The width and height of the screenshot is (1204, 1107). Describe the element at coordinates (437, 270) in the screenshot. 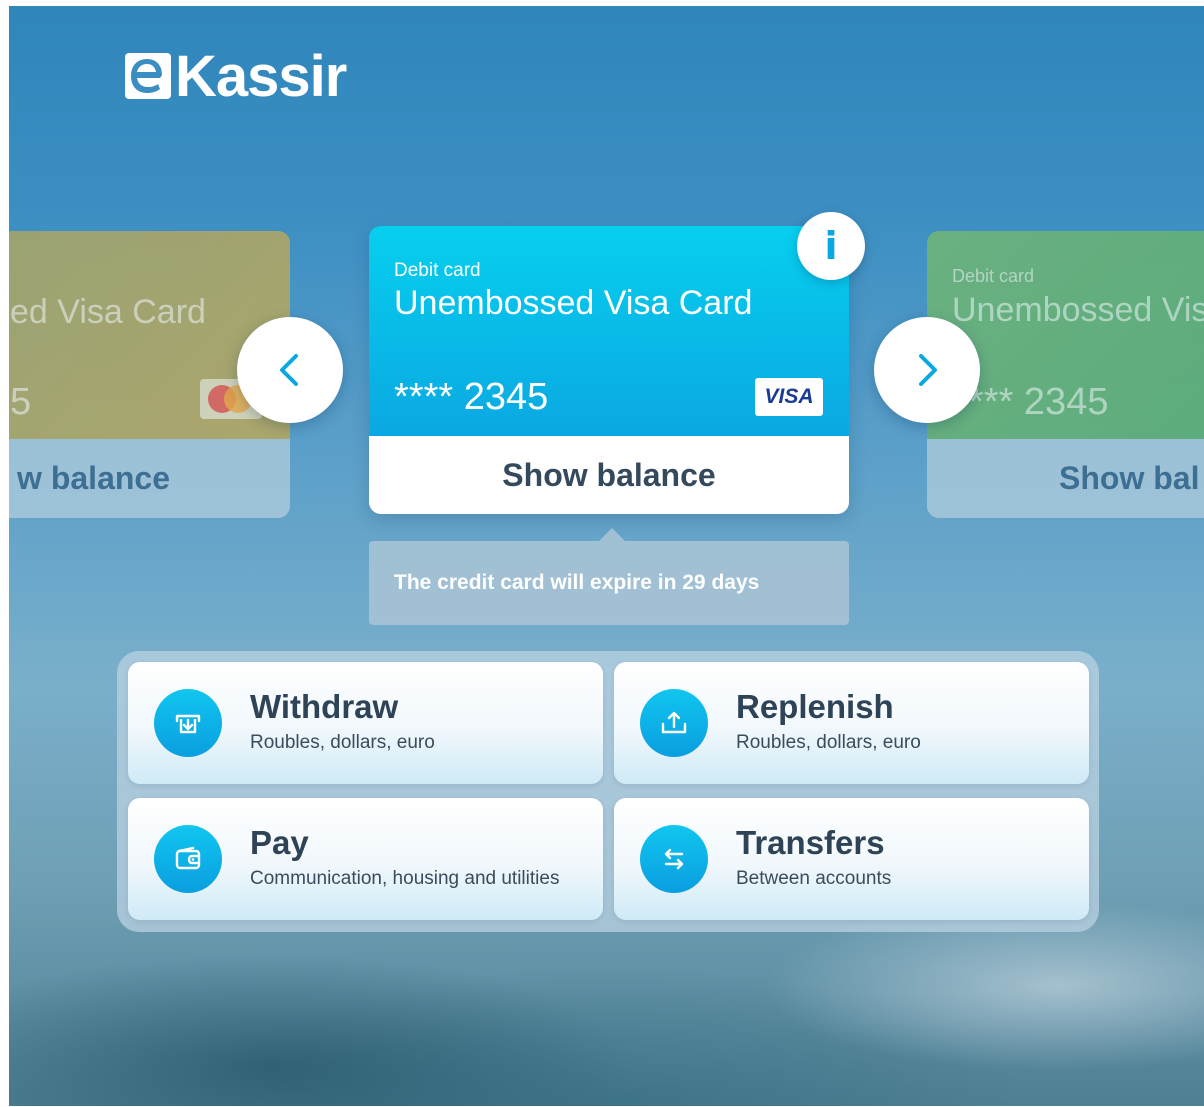

I see `card-type: Debit card` at that location.